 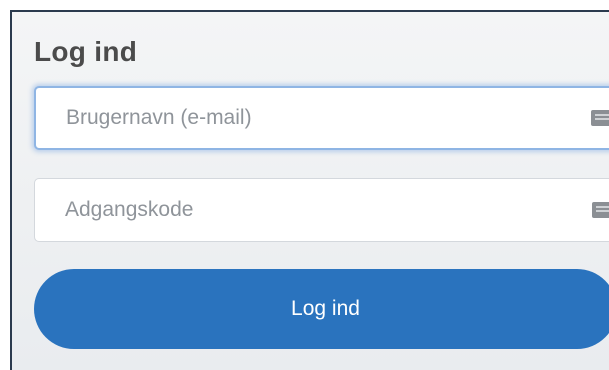 I want to click on login-button-label: Log ind, so click(x=325, y=308).